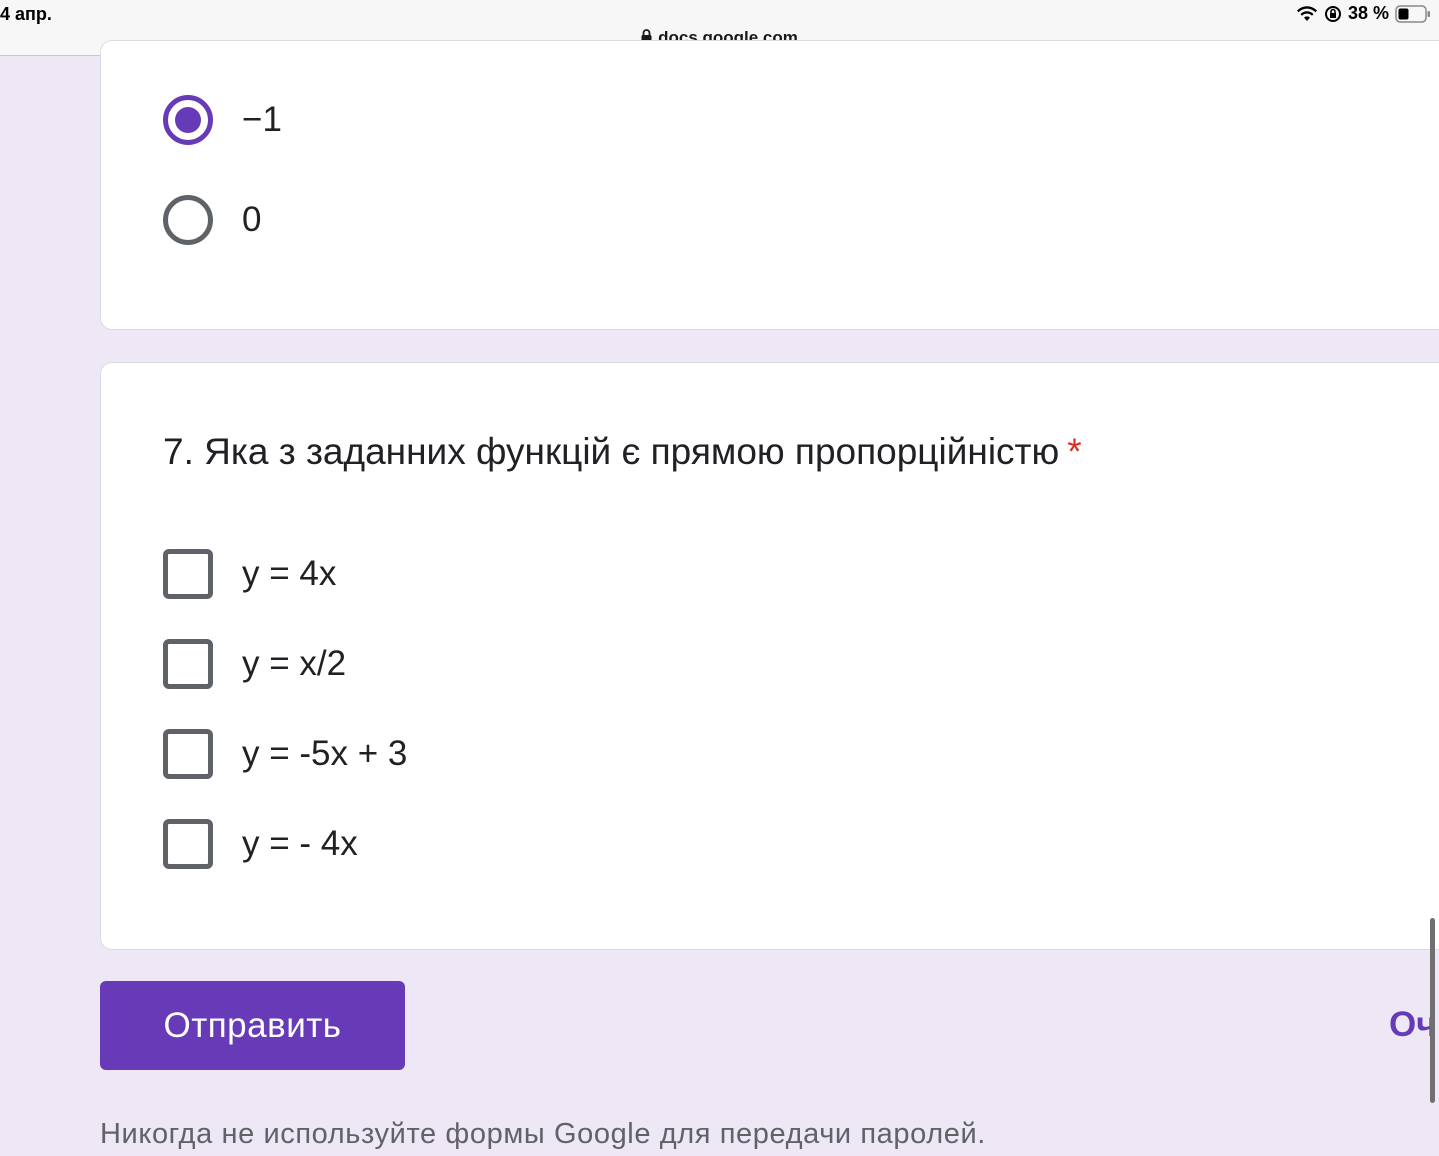 The width and height of the screenshot is (1439, 1156). I want to click on checkbox-option: y = -5x + 3, so click(285, 754).